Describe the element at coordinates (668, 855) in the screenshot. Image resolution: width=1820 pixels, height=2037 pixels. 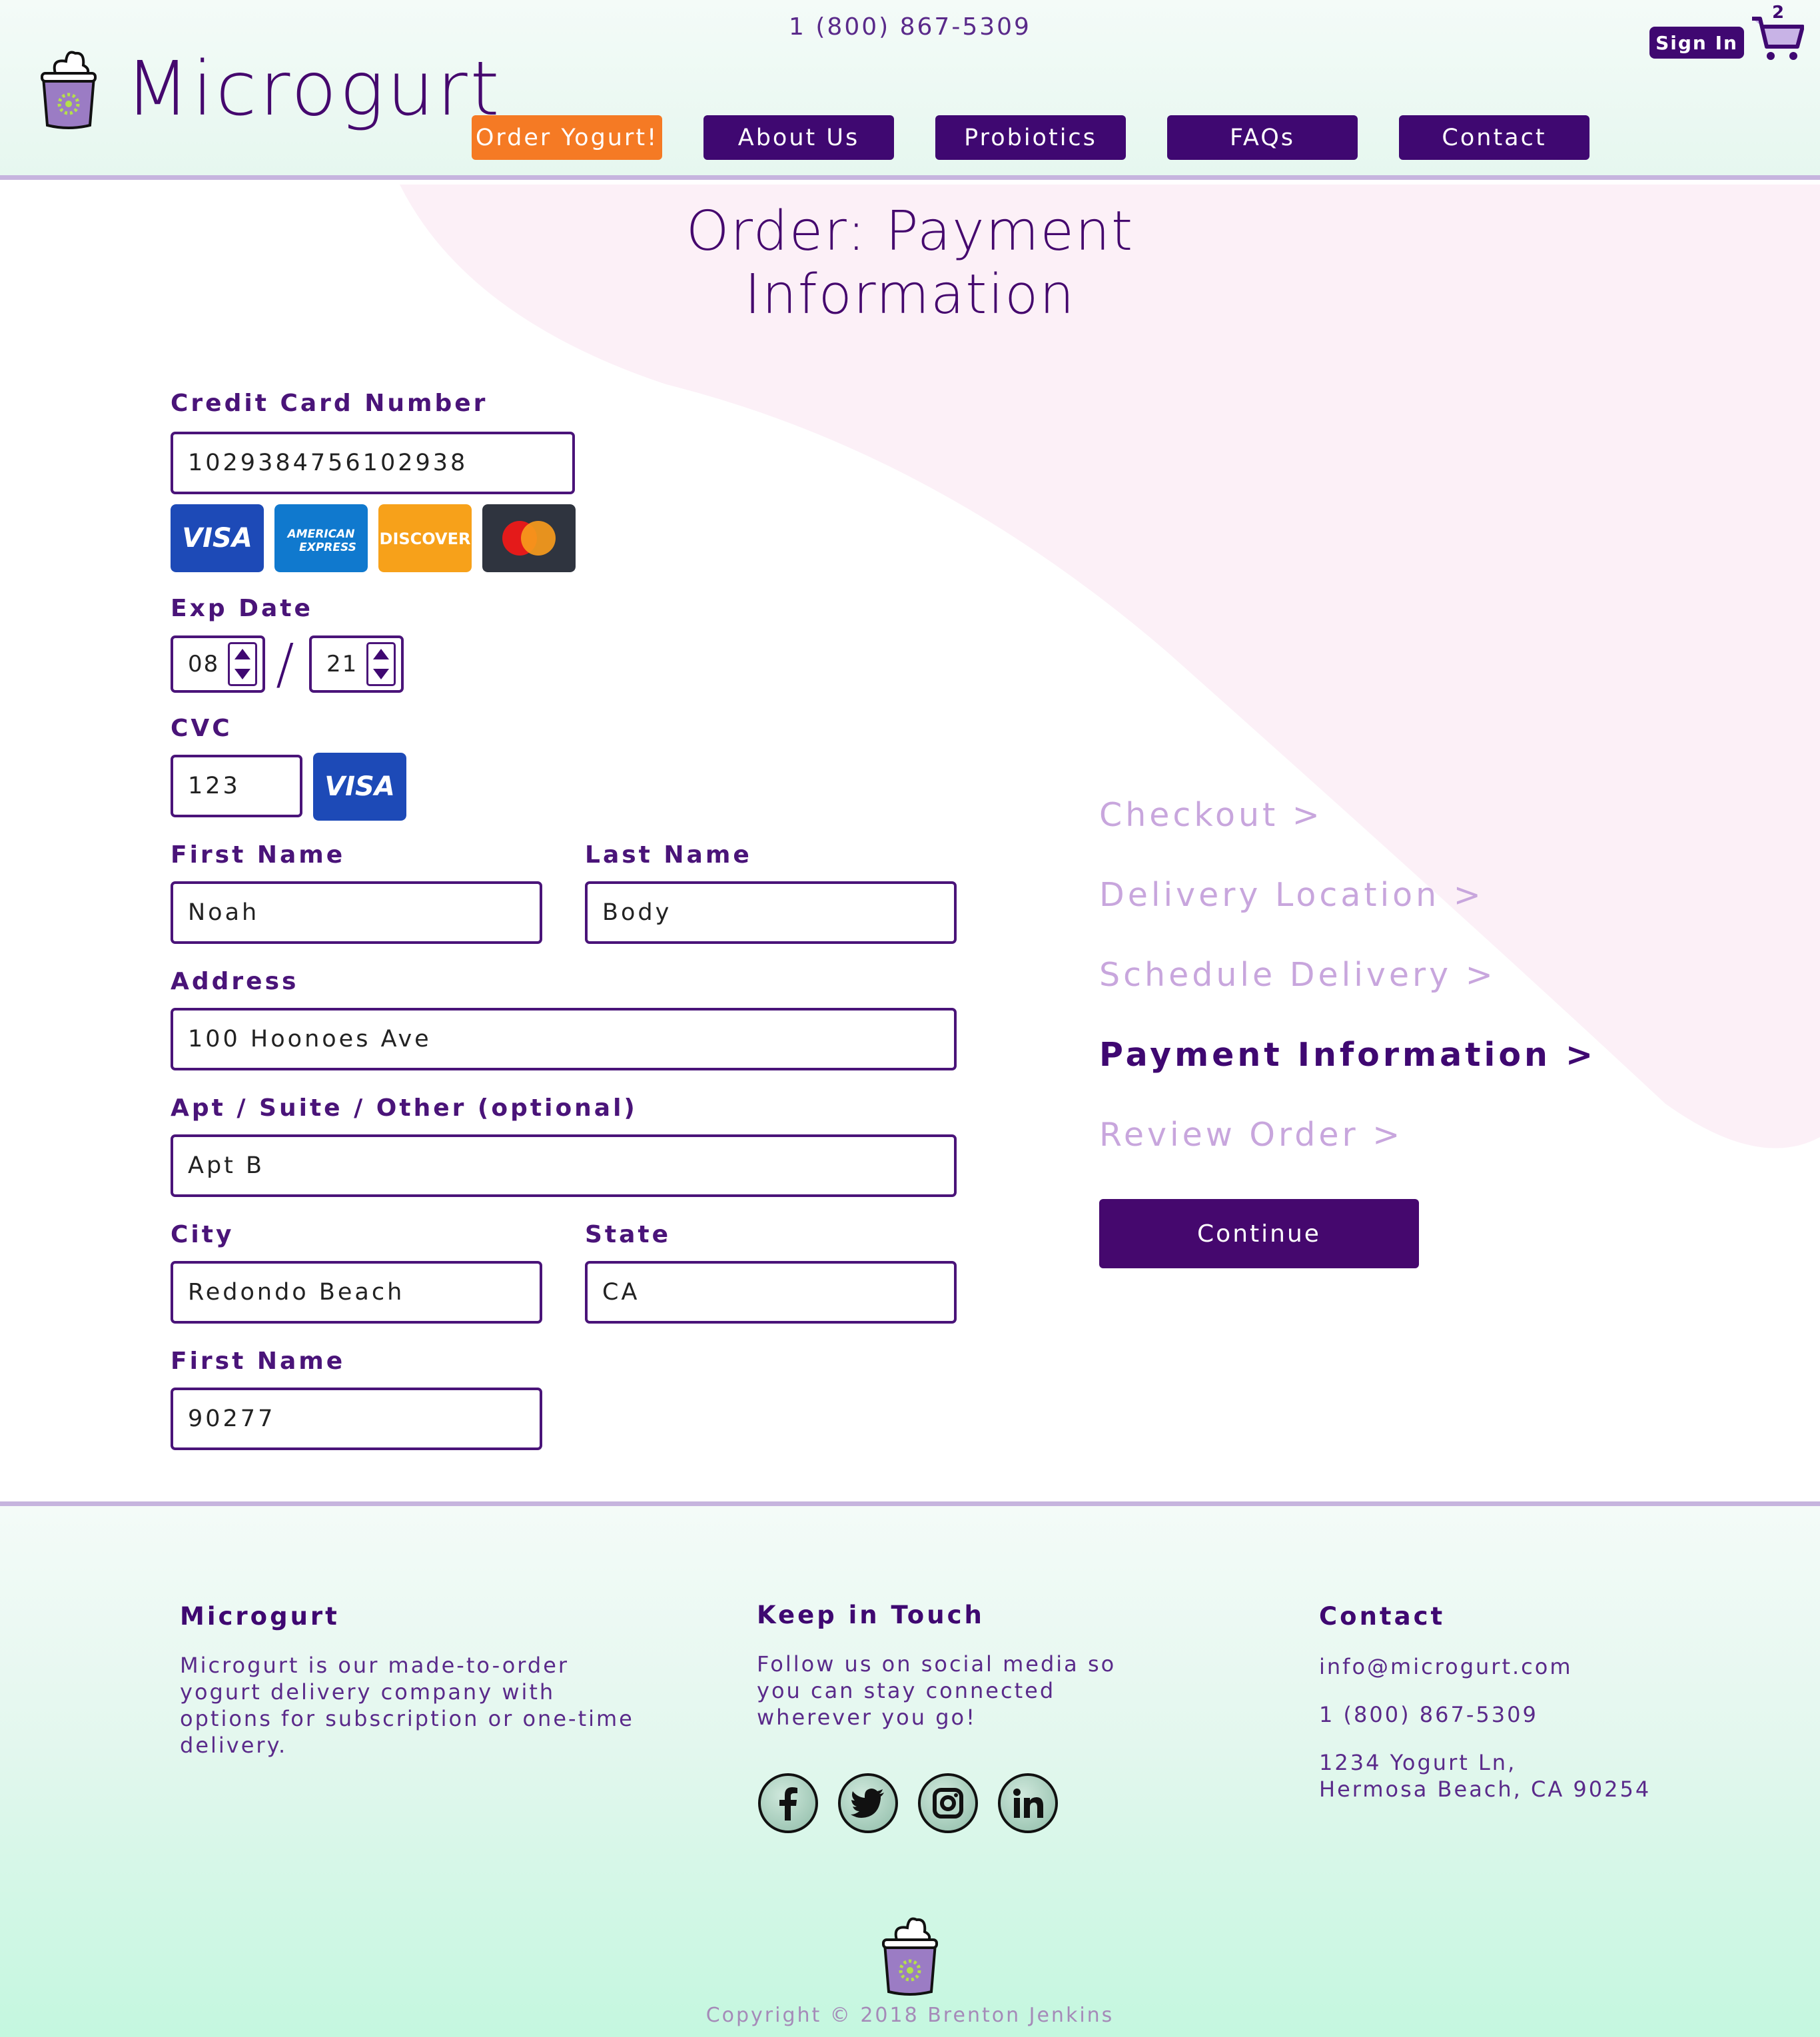
I see `last-name-label: Last Name` at that location.